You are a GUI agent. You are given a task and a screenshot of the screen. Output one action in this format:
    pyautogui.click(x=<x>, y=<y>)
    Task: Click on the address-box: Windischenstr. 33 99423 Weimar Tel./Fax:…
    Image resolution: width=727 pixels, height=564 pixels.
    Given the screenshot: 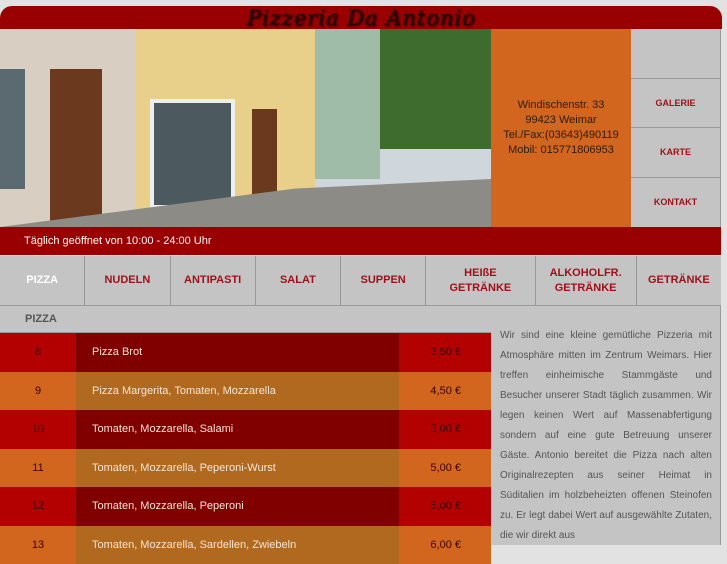 What is the action you would take?
    pyautogui.click(x=561, y=128)
    